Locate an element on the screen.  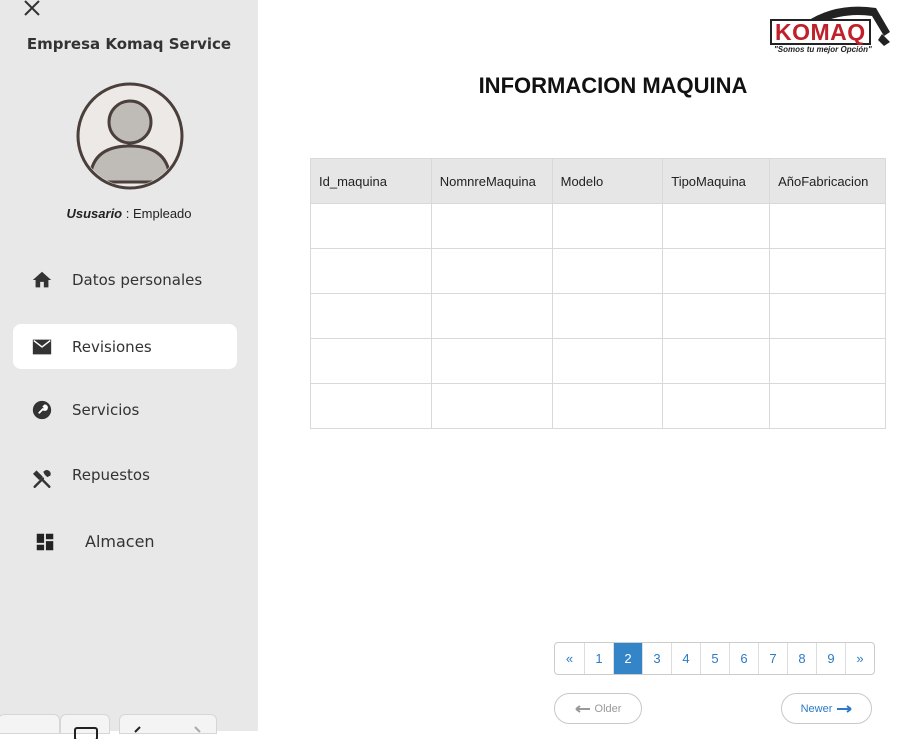
avatar-icon is located at coordinates (130, 136).